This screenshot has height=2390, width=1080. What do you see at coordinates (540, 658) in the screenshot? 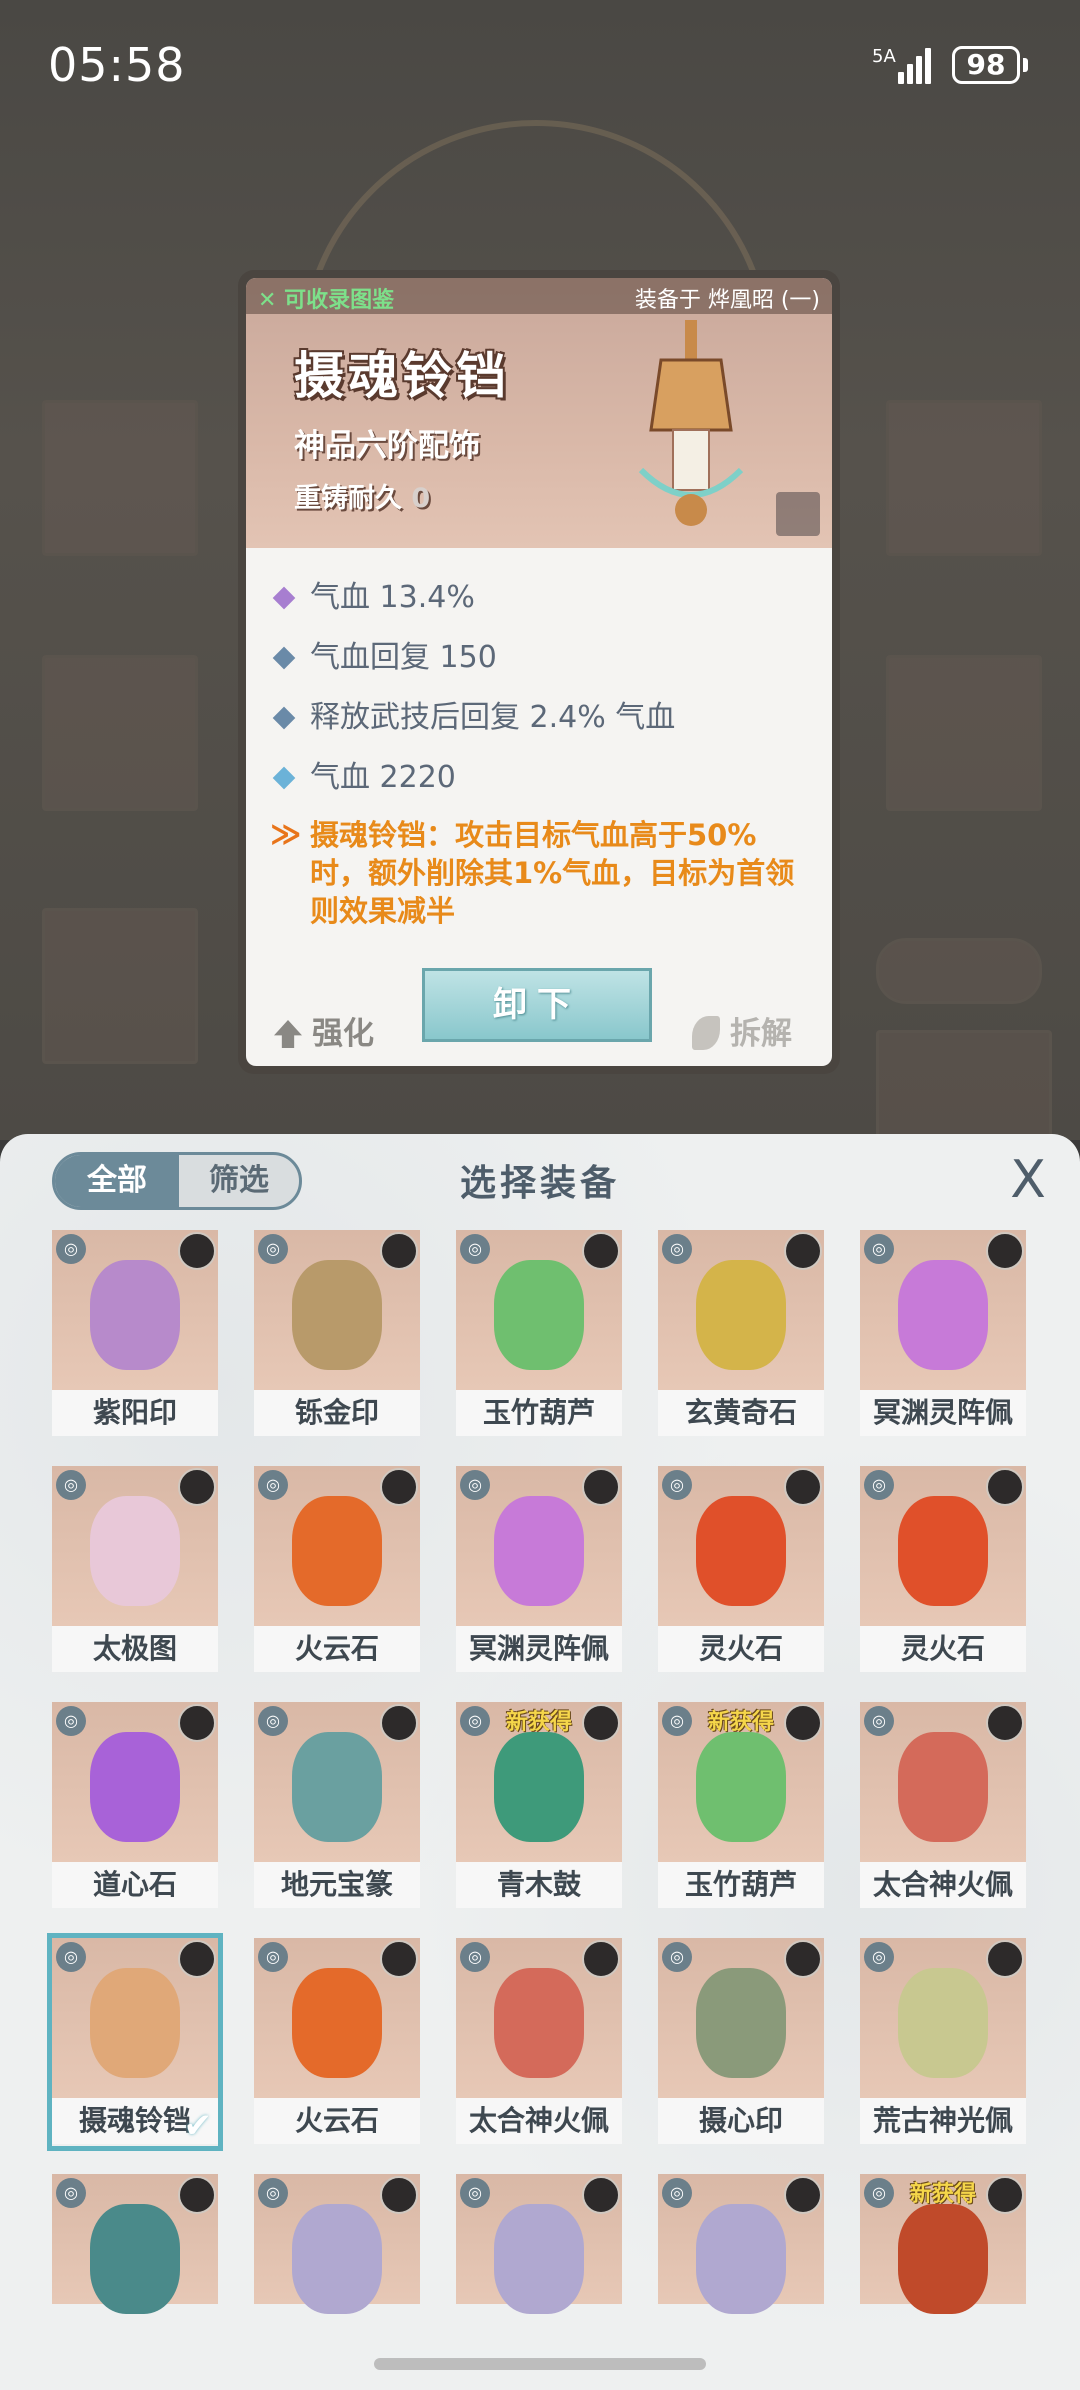
I see `stat-row: 气血回复 150` at bounding box center [540, 658].